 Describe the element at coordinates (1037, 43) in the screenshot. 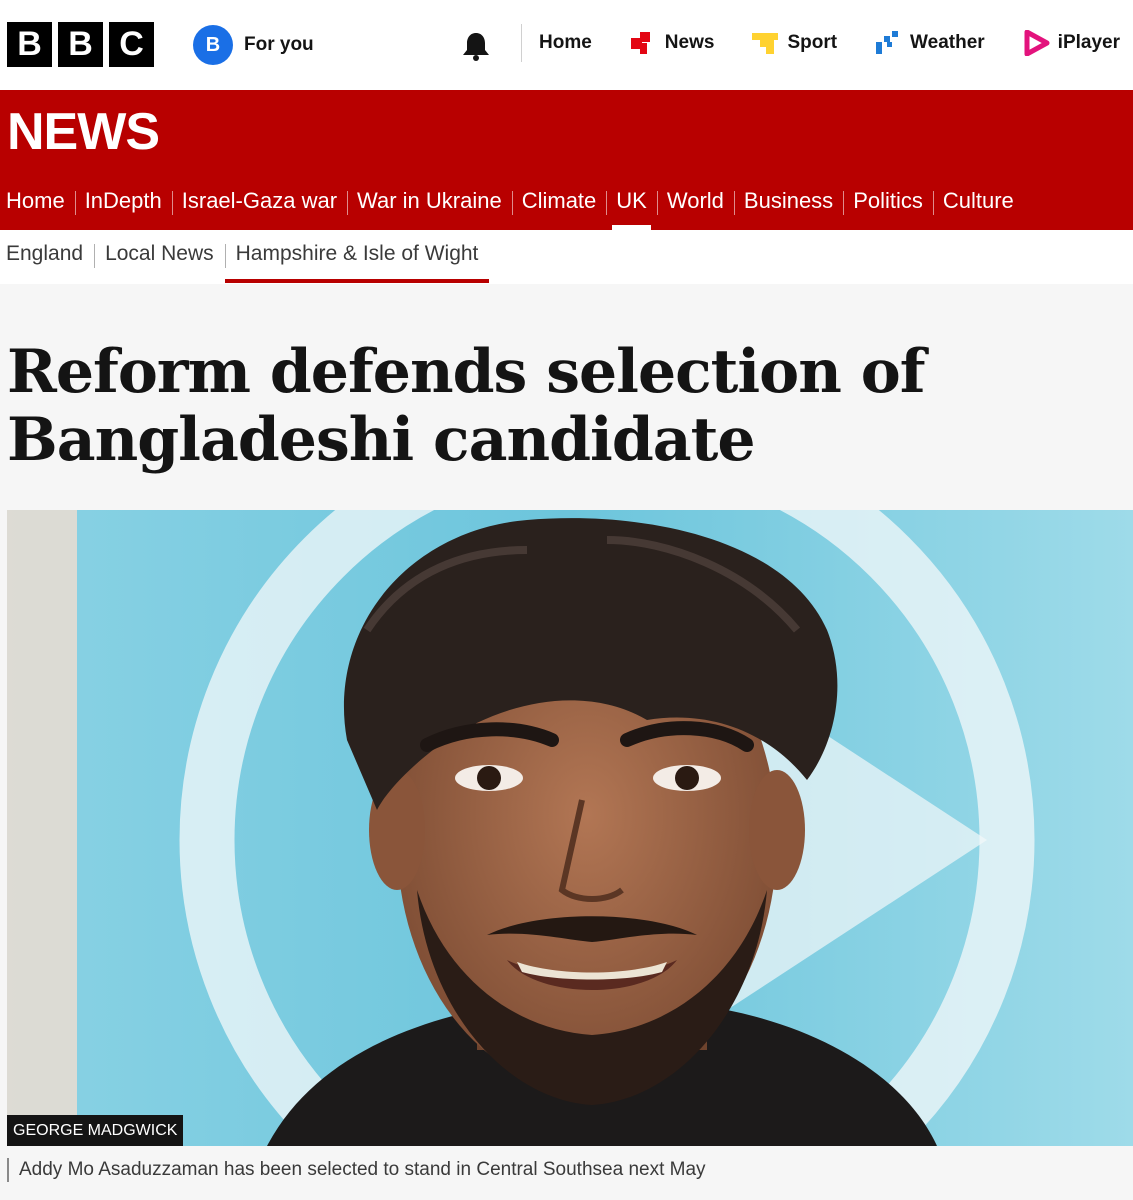

I see `iplayer-icon` at that location.